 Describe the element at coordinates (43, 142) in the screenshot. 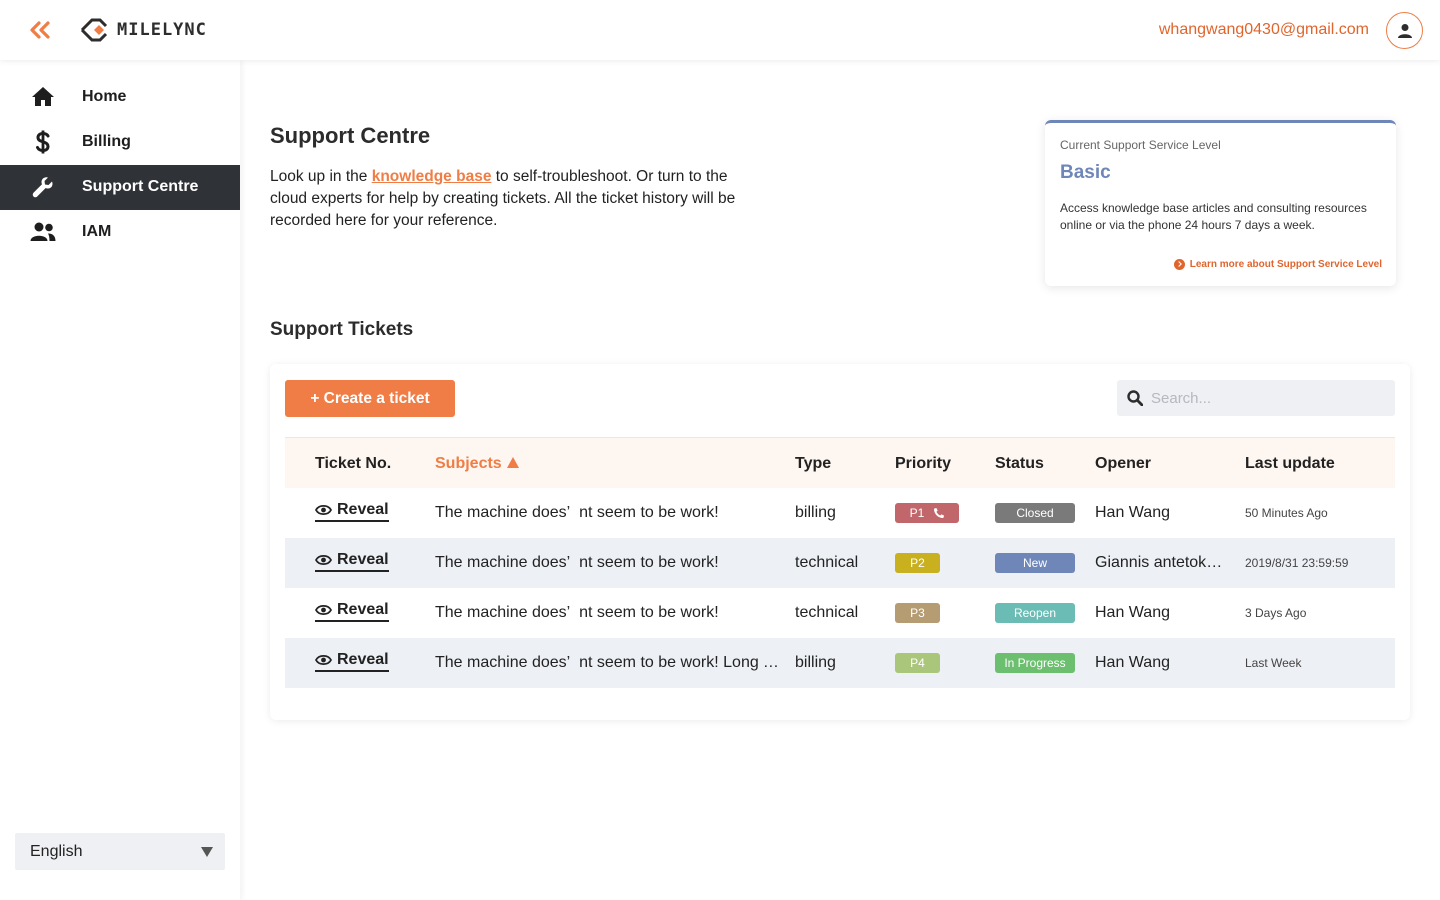

I see `dollar-icon` at that location.